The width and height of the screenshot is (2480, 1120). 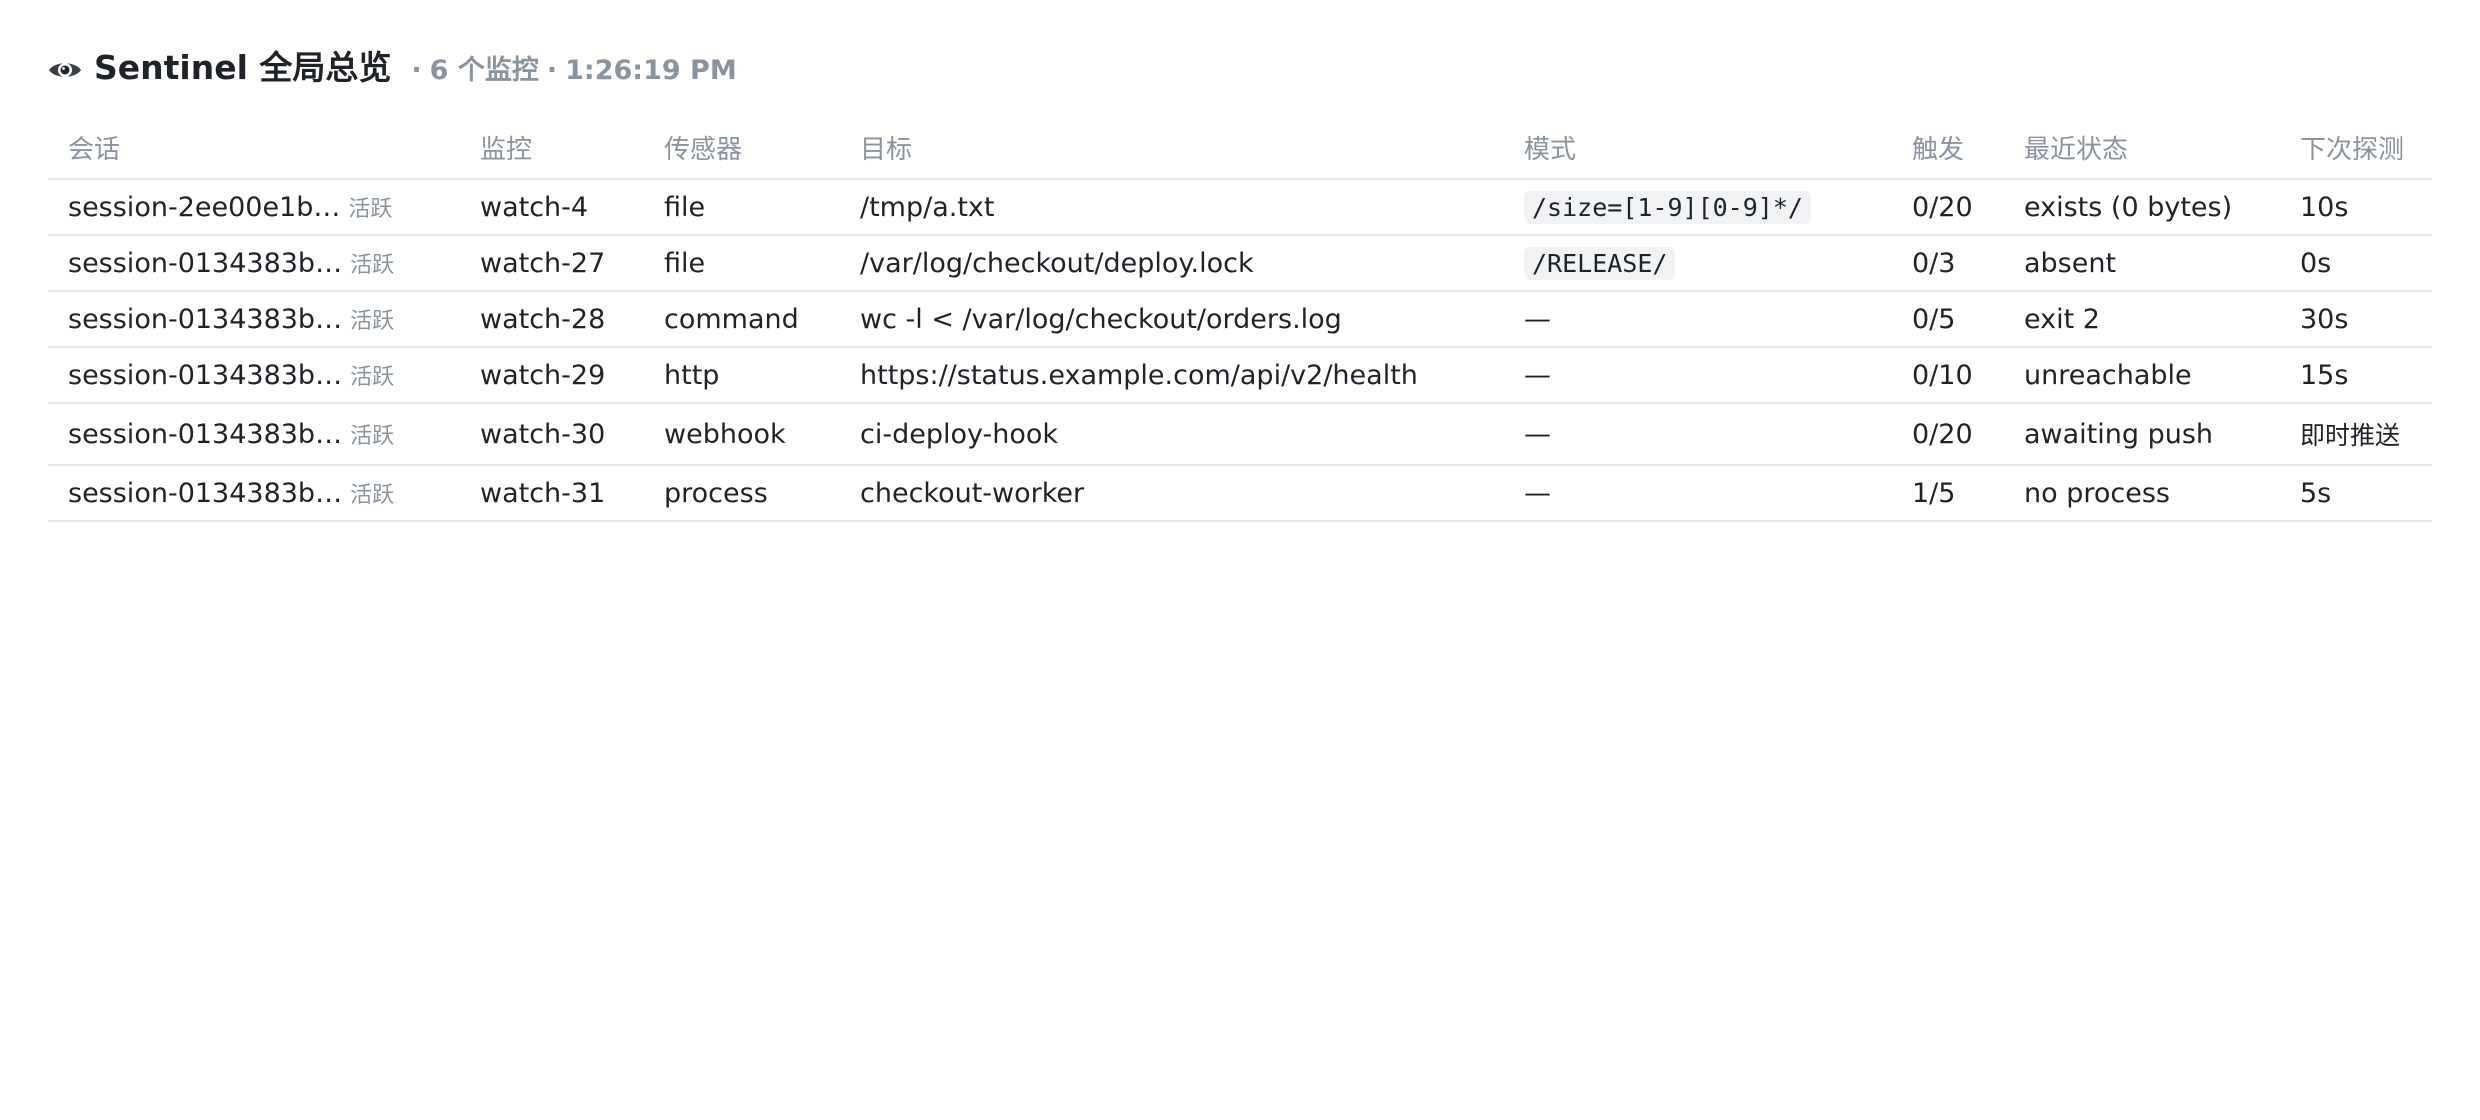 I want to click on page-header: Sentinel 全局总览 · 6 个监控 · 1:26:19 PM, so click(x=1240, y=68).